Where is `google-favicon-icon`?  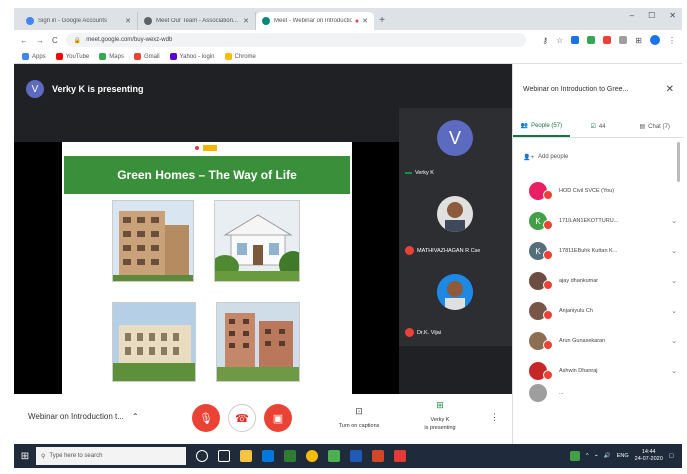
google-favicon-icon is located at coordinates (30, 21).